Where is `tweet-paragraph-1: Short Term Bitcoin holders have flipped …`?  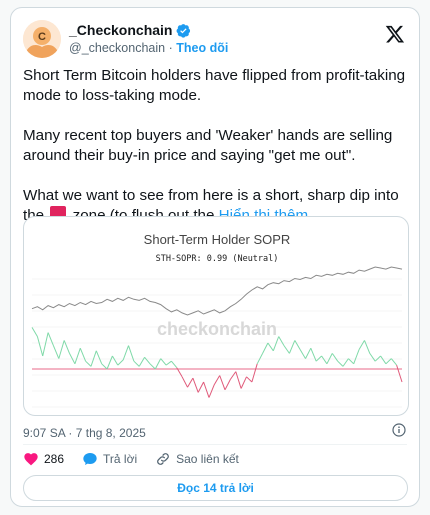
tweet-paragraph-1: Short Term Bitcoin holders have flipped … is located at coordinates (214, 85).